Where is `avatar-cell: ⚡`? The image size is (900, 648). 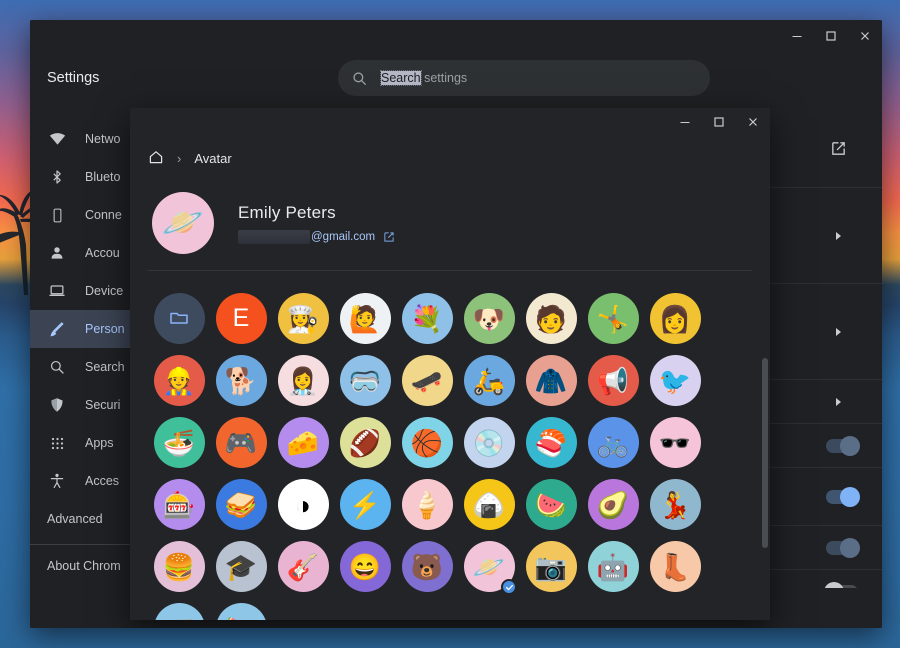
avatar-cell: ⚡ is located at coordinates (365, 504).